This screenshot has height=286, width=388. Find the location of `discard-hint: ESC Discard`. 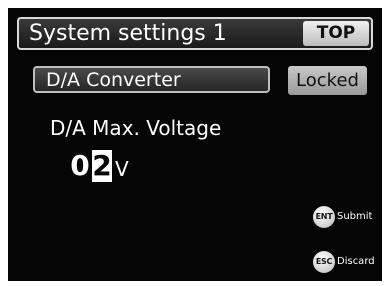

discard-hint: ESC Discard is located at coordinates (344, 262).